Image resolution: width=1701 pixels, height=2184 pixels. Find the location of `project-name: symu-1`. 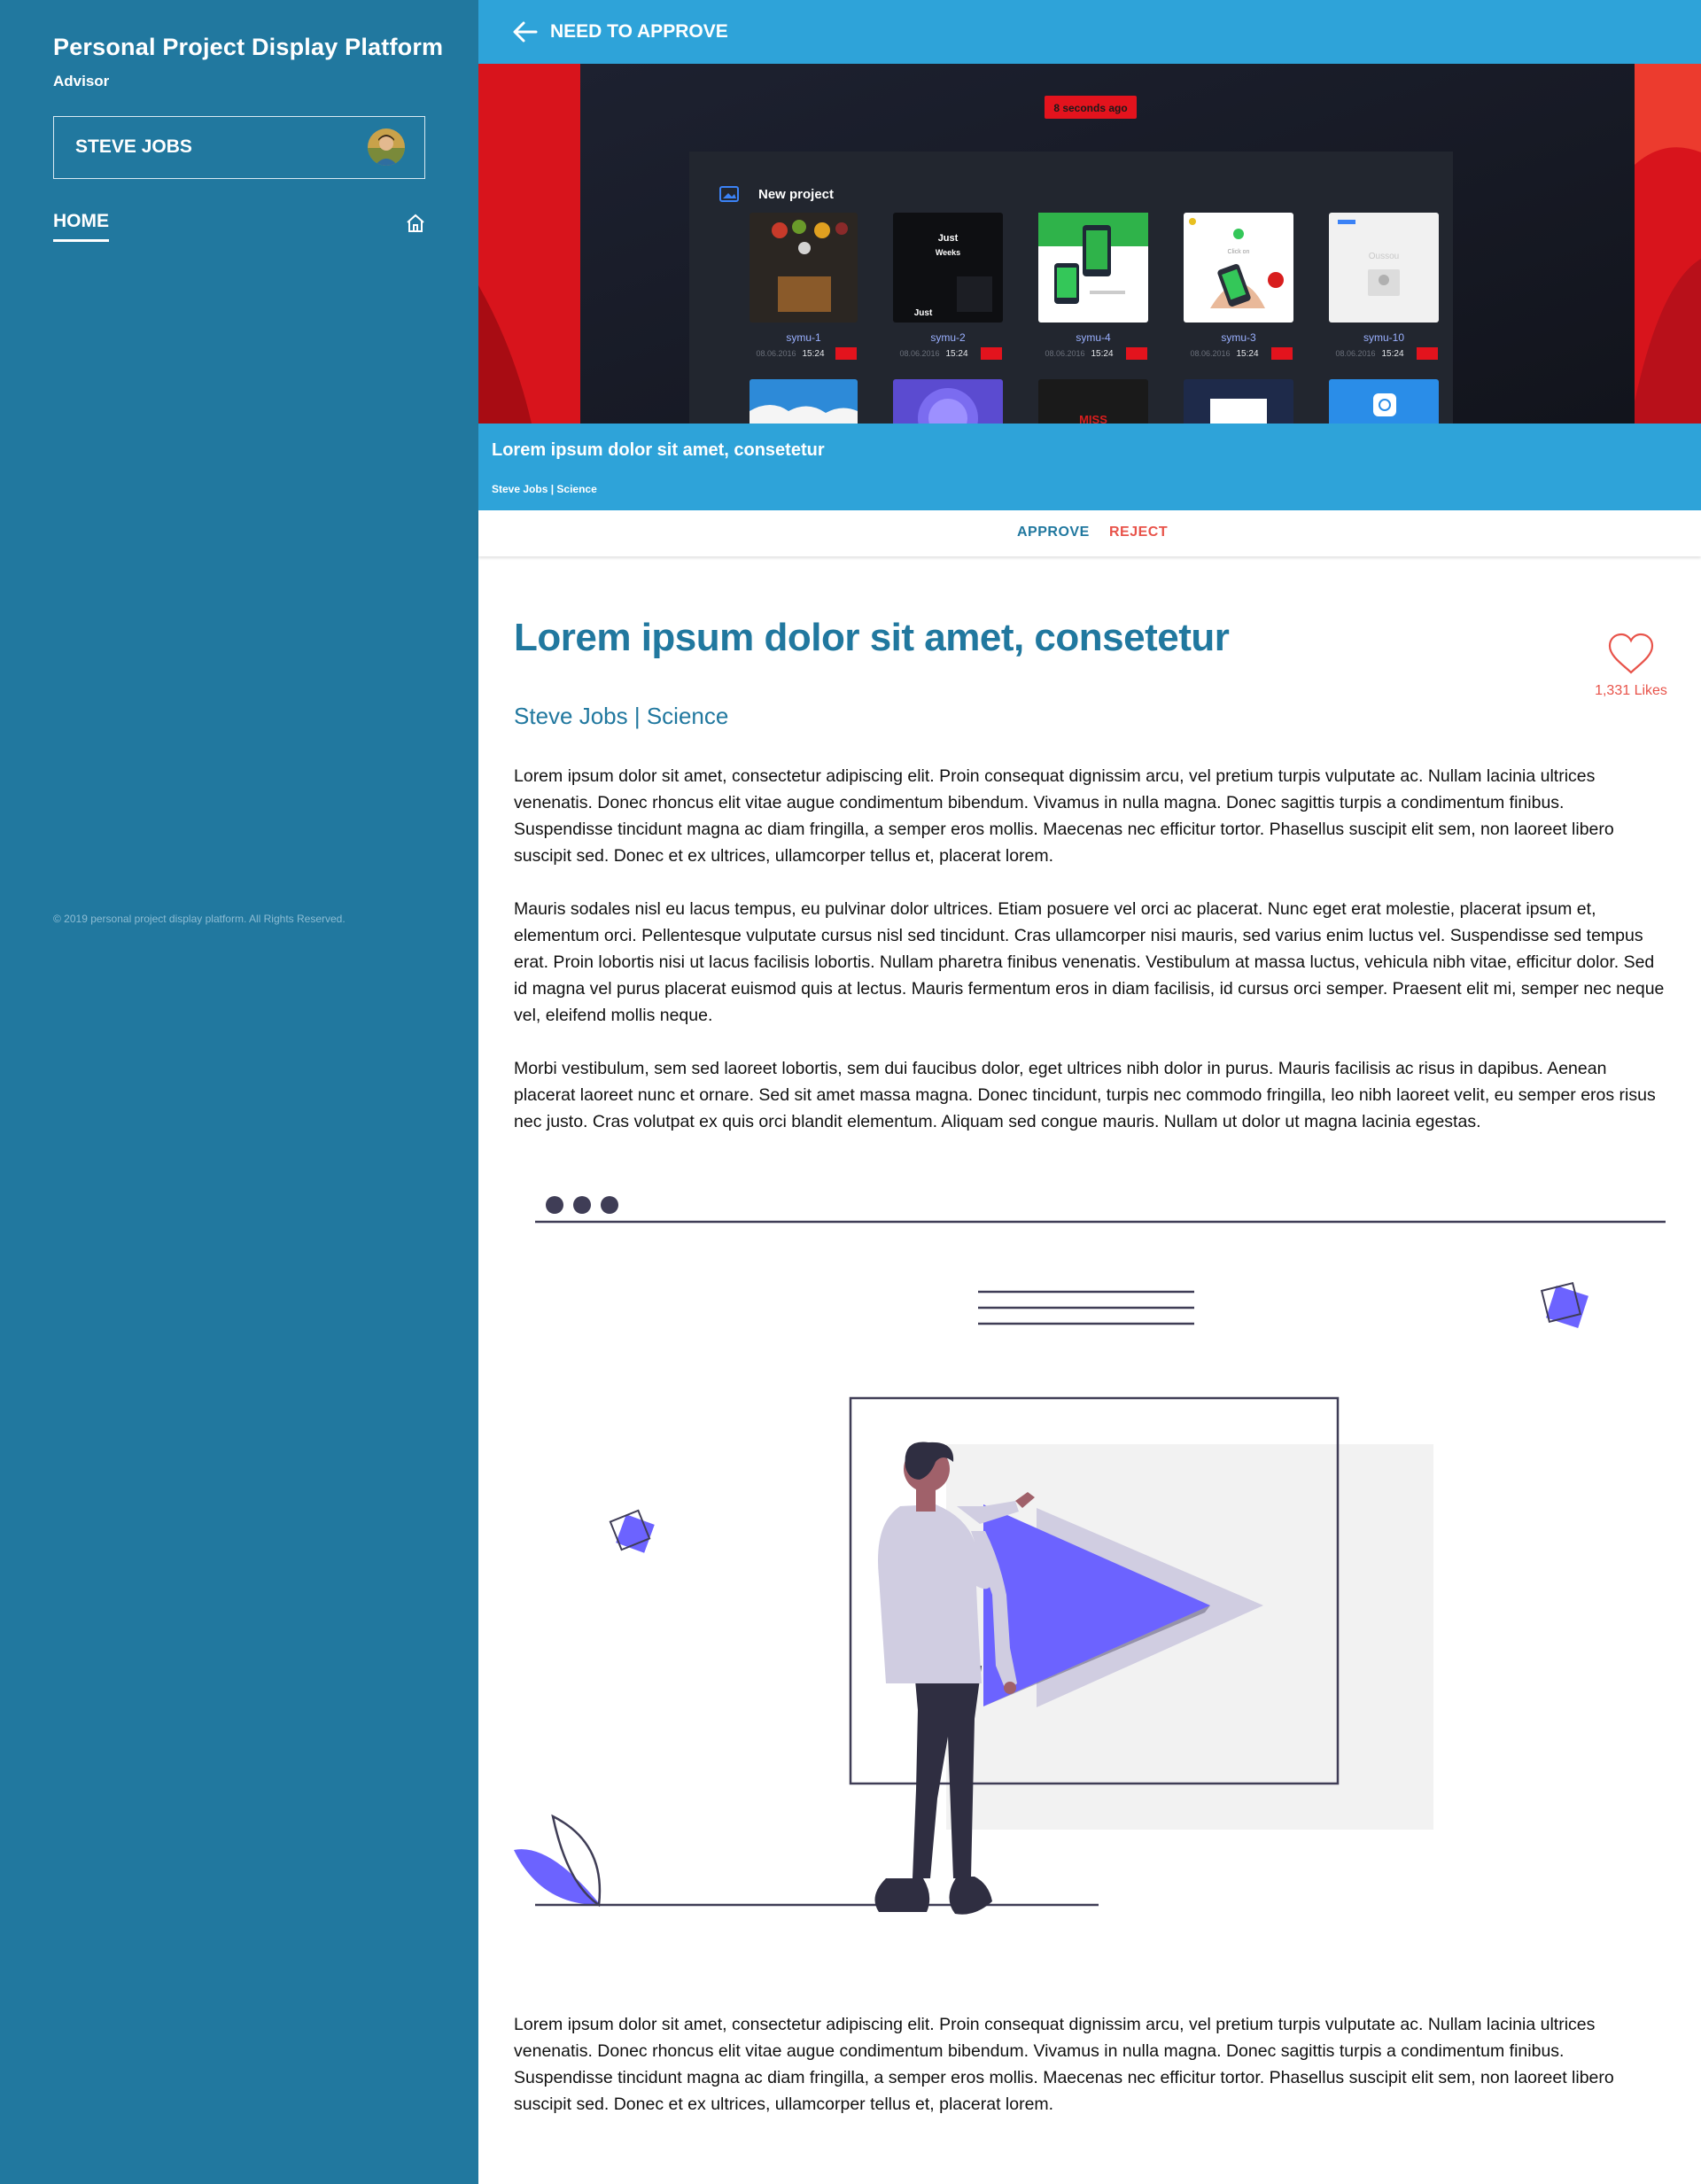

project-name: symu-1 is located at coordinates (803, 337).